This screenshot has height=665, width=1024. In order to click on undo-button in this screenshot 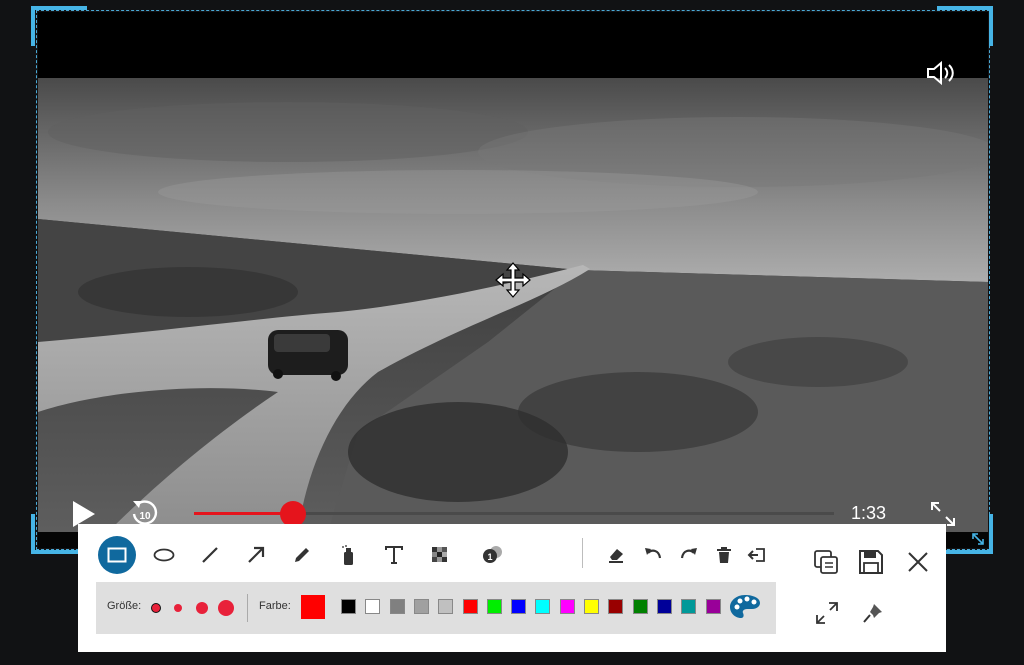, I will do `click(653, 555)`.